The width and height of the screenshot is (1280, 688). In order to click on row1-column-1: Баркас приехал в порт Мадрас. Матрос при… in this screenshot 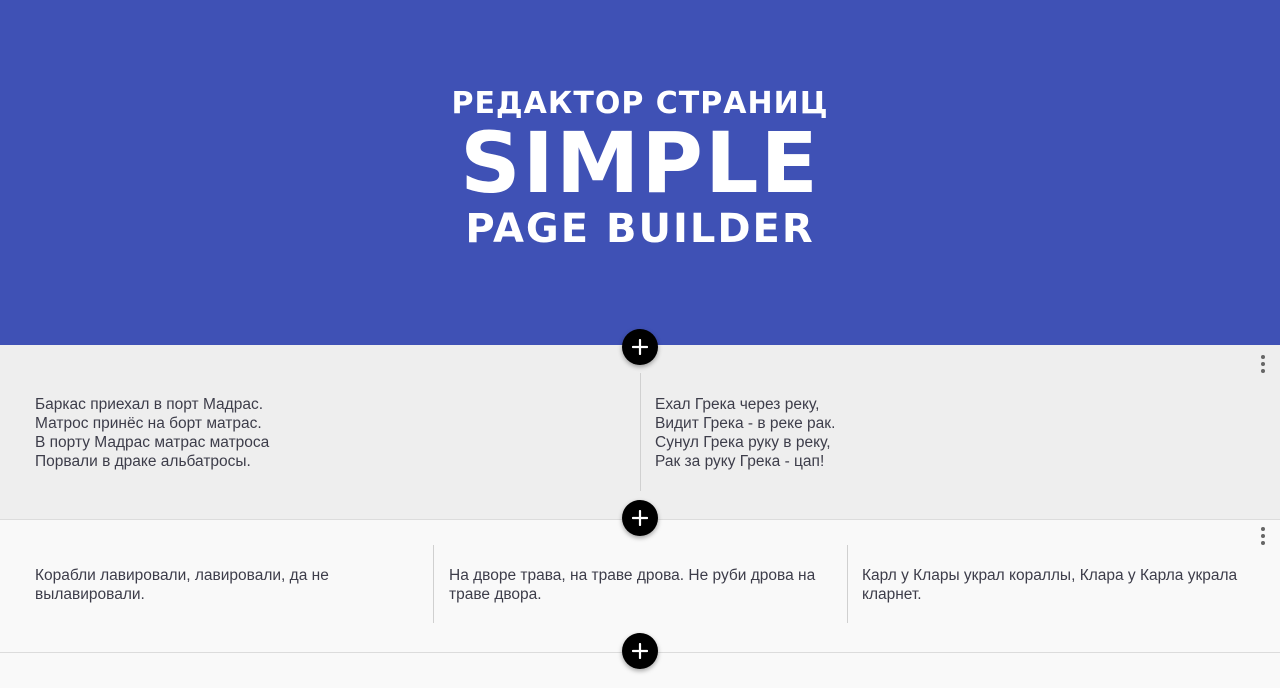, I will do `click(325, 433)`.